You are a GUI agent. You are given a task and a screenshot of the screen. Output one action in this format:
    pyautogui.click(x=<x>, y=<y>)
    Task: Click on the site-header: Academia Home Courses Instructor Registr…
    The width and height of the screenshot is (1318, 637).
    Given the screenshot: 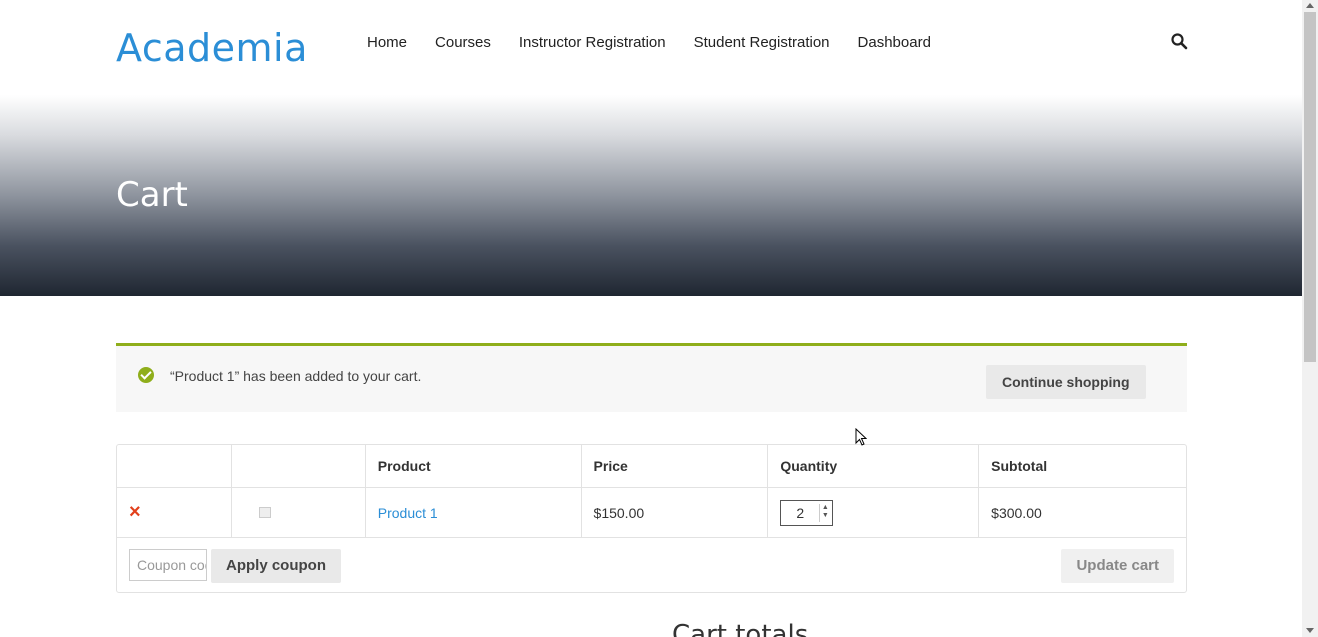 What is the action you would take?
    pyautogui.click(x=651, y=47)
    